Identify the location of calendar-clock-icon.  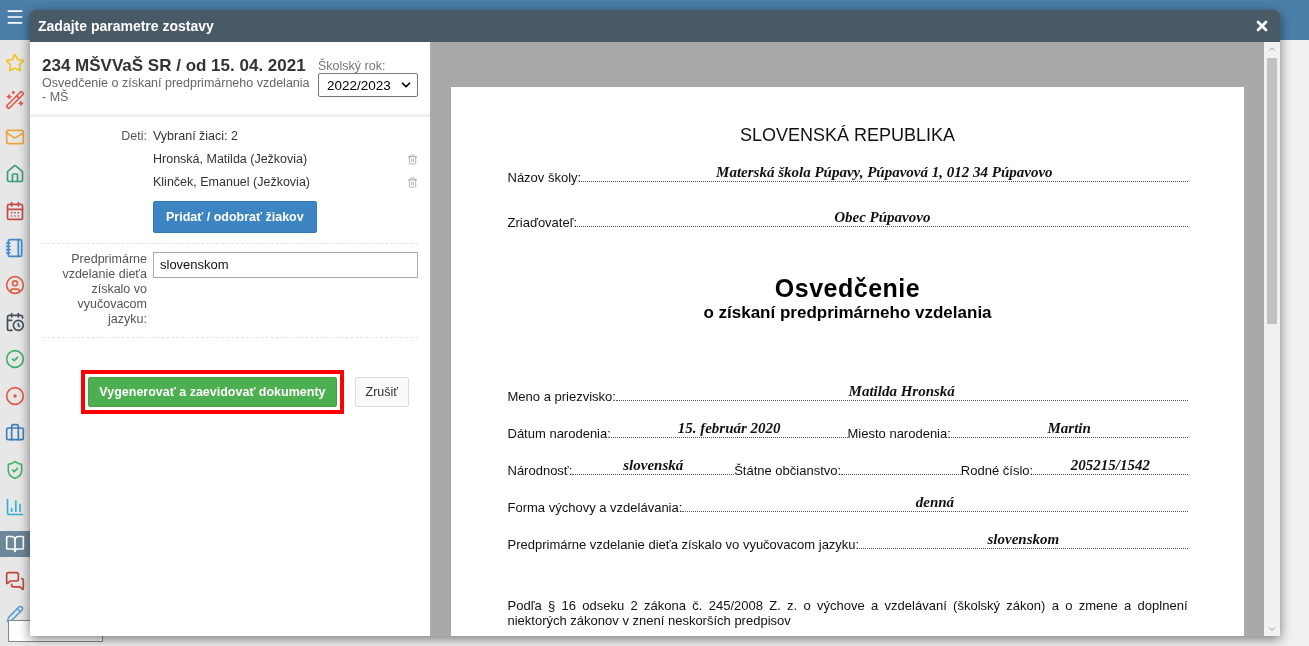
(15, 322).